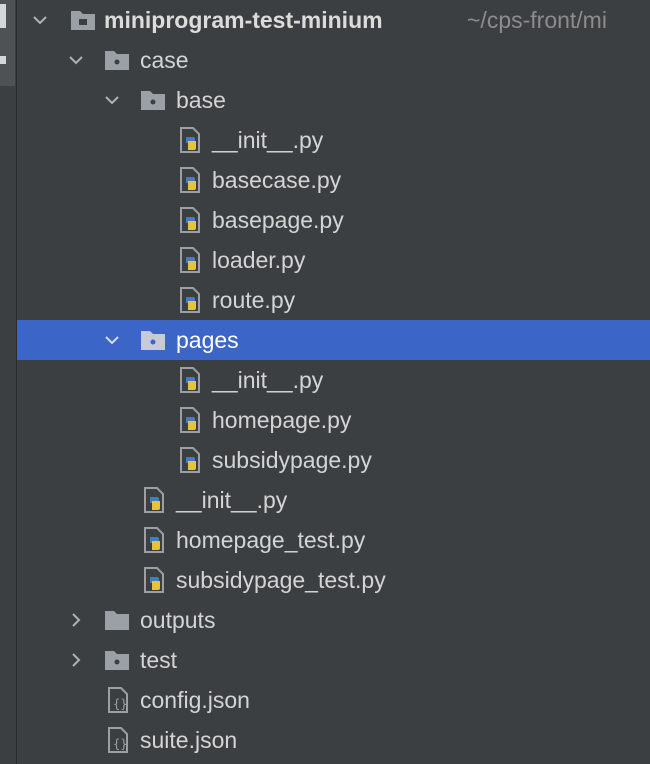 Image resolution: width=650 pixels, height=764 pixels. Describe the element at coordinates (333, 300) in the screenshot. I see `tree-row-file: route.py` at that location.